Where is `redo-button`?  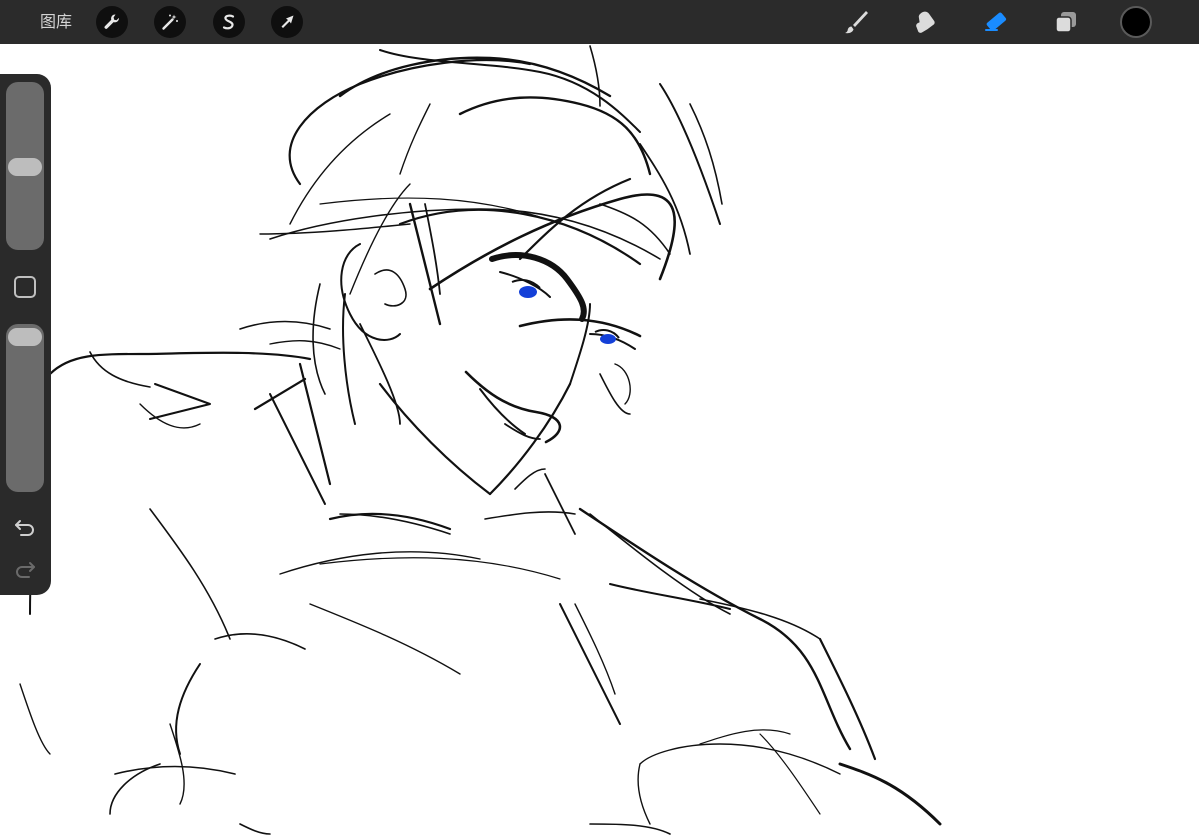 redo-button is located at coordinates (25, 569).